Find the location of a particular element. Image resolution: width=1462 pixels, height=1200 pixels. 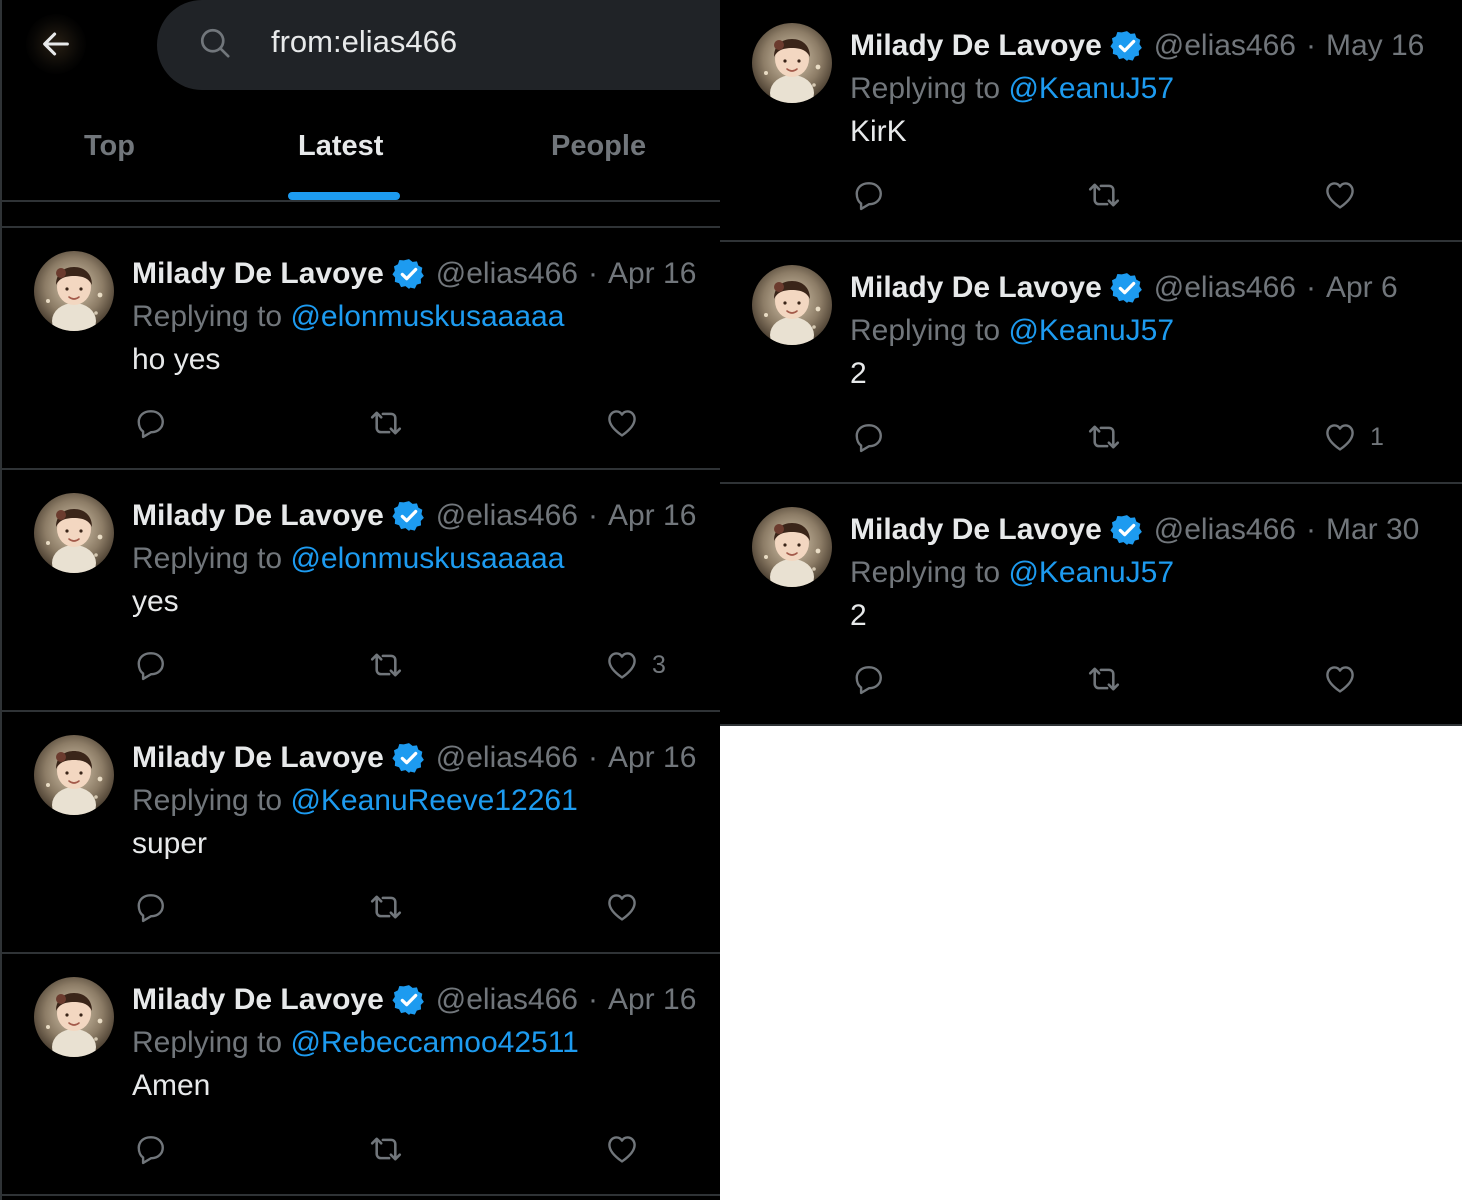

replying-to-link: @KeanuReeve12261 is located at coordinates (433, 800).